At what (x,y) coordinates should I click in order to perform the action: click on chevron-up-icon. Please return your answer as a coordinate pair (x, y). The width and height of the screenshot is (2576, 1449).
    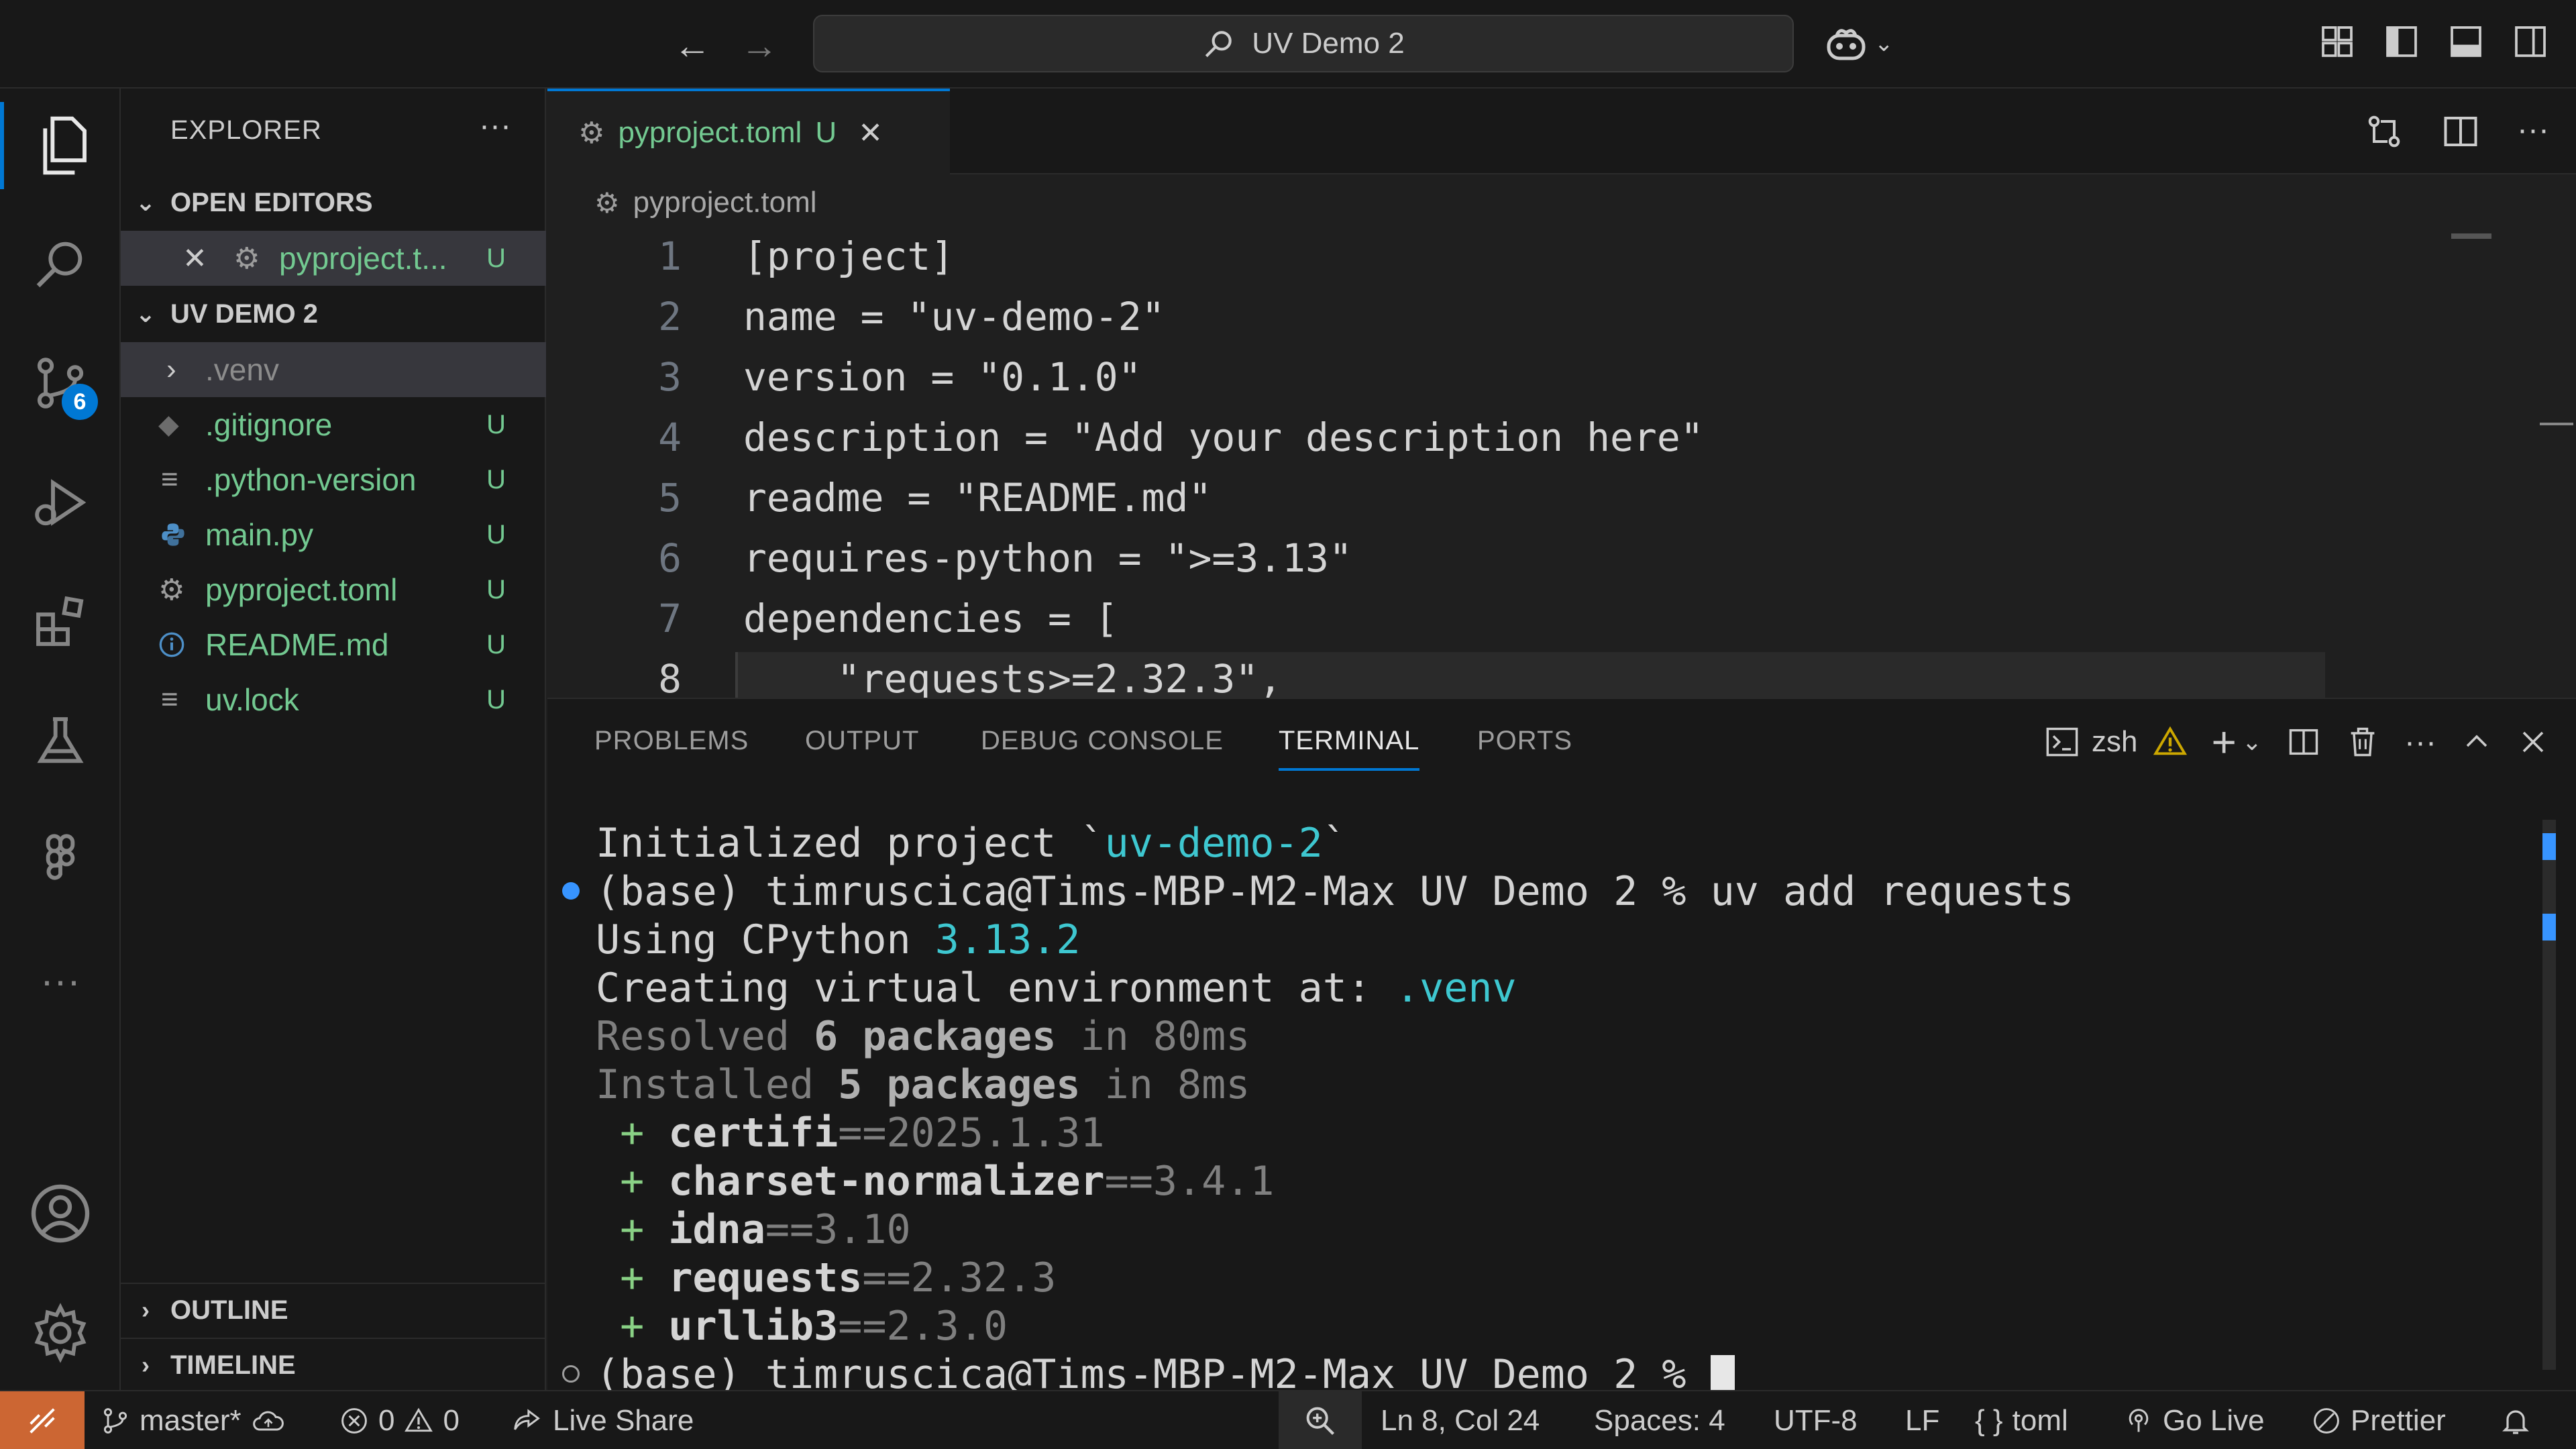
    Looking at the image, I should click on (2477, 742).